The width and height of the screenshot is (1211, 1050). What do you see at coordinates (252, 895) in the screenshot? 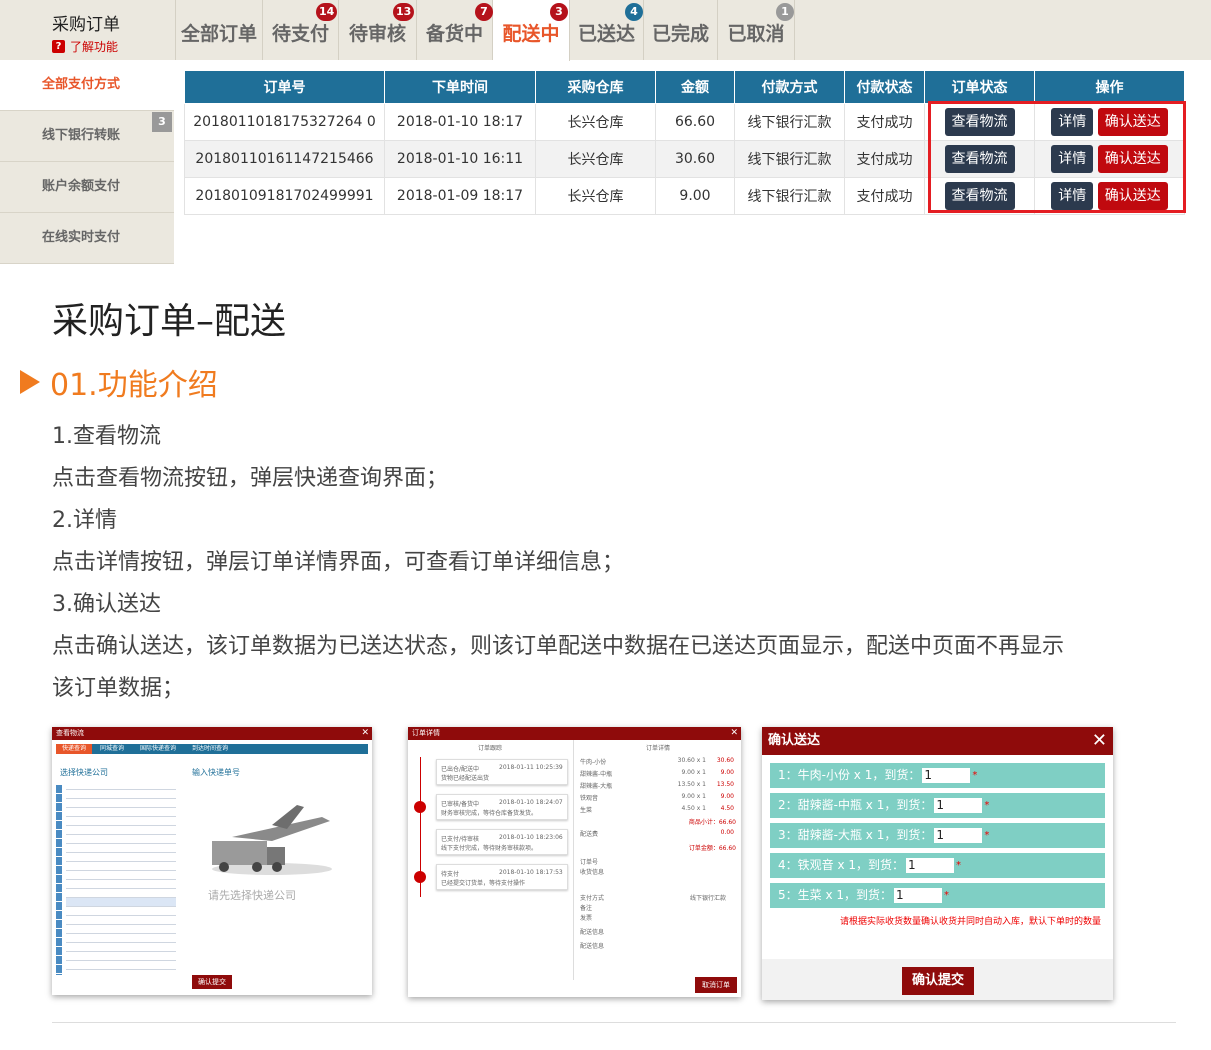
I see `placeholder-hint: 请先选择快递公司` at bounding box center [252, 895].